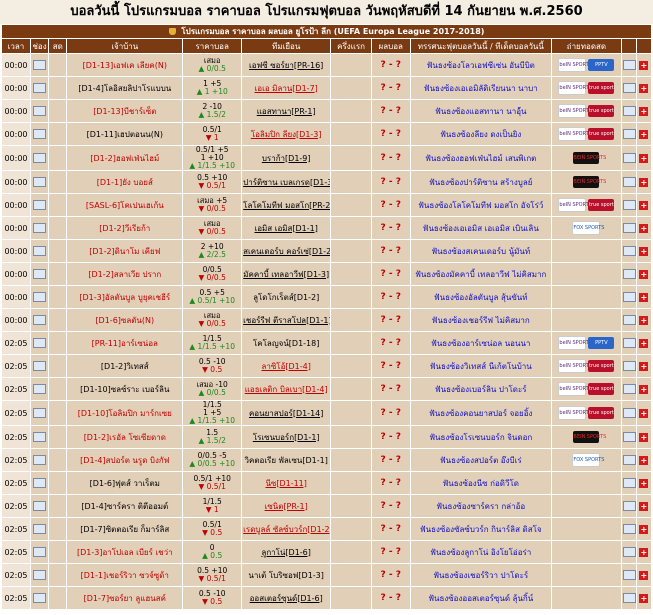 The width and height of the screenshot is (653, 615). I want to click on match-tip-link: ฟันธงซ้องคอนยาสปอร์ จอยอิ้ง, so click(481, 413).